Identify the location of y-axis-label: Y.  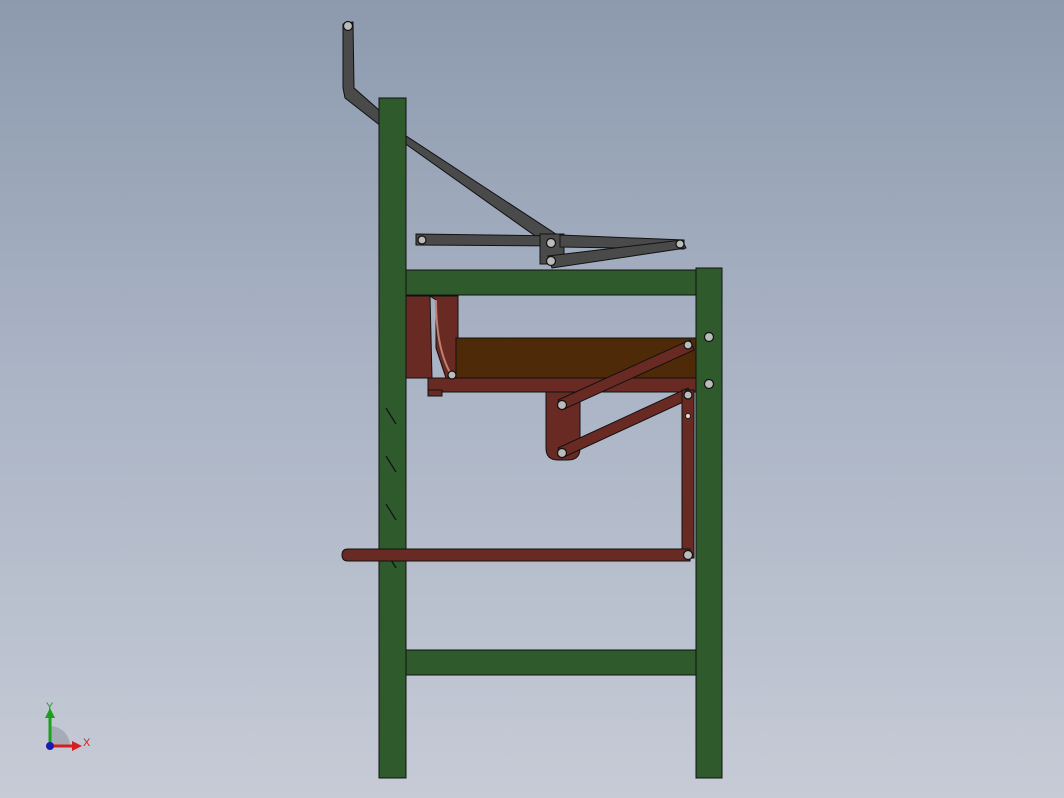
(50, 707).